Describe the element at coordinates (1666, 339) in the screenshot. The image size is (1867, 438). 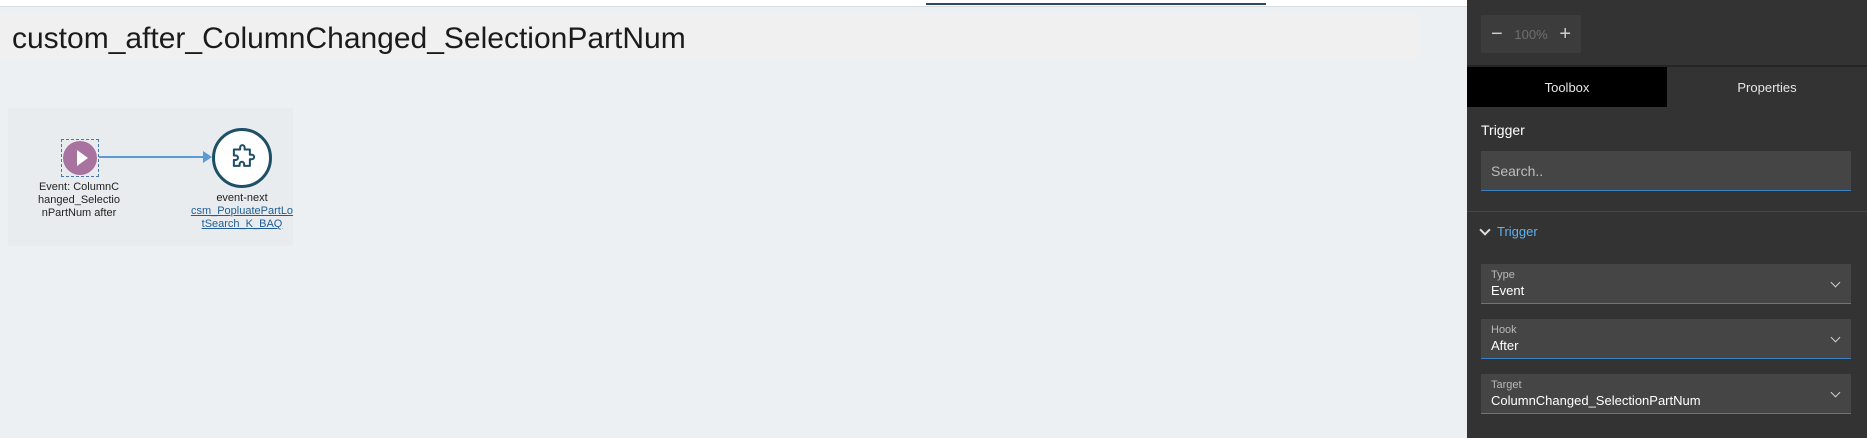
I see `hook-select: Hook After` at that location.